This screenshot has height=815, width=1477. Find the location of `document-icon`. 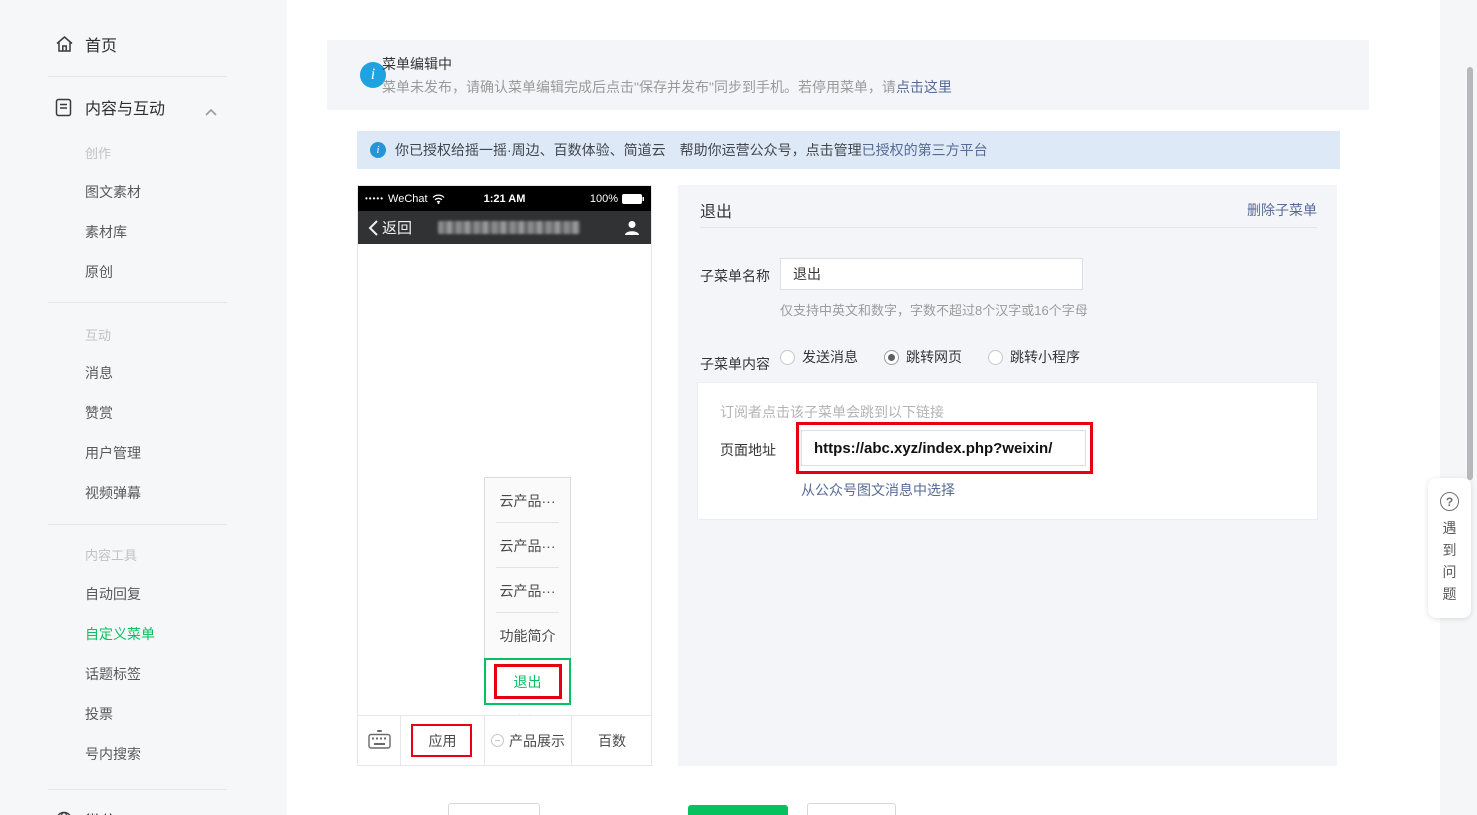

document-icon is located at coordinates (63, 107).